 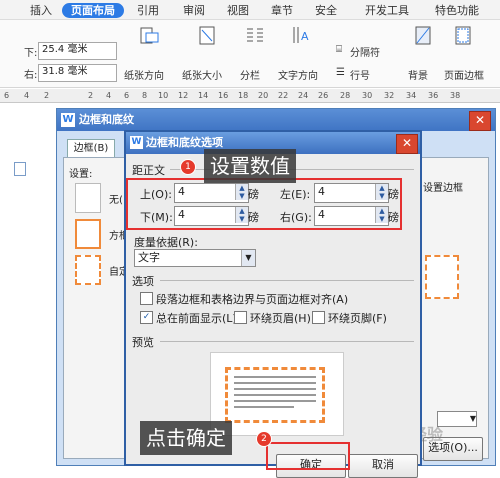 What do you see at coordinates (389, 95) in the screenshot?
I see `ruler-number: 32` at bounding box center [389, 95].